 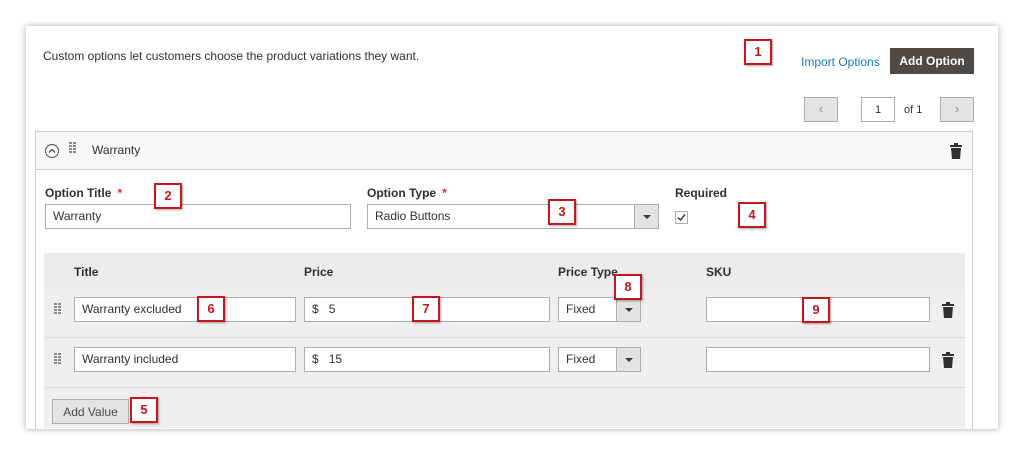 I want to click on import-options-link: Import Options, so click(x=840, y=62).